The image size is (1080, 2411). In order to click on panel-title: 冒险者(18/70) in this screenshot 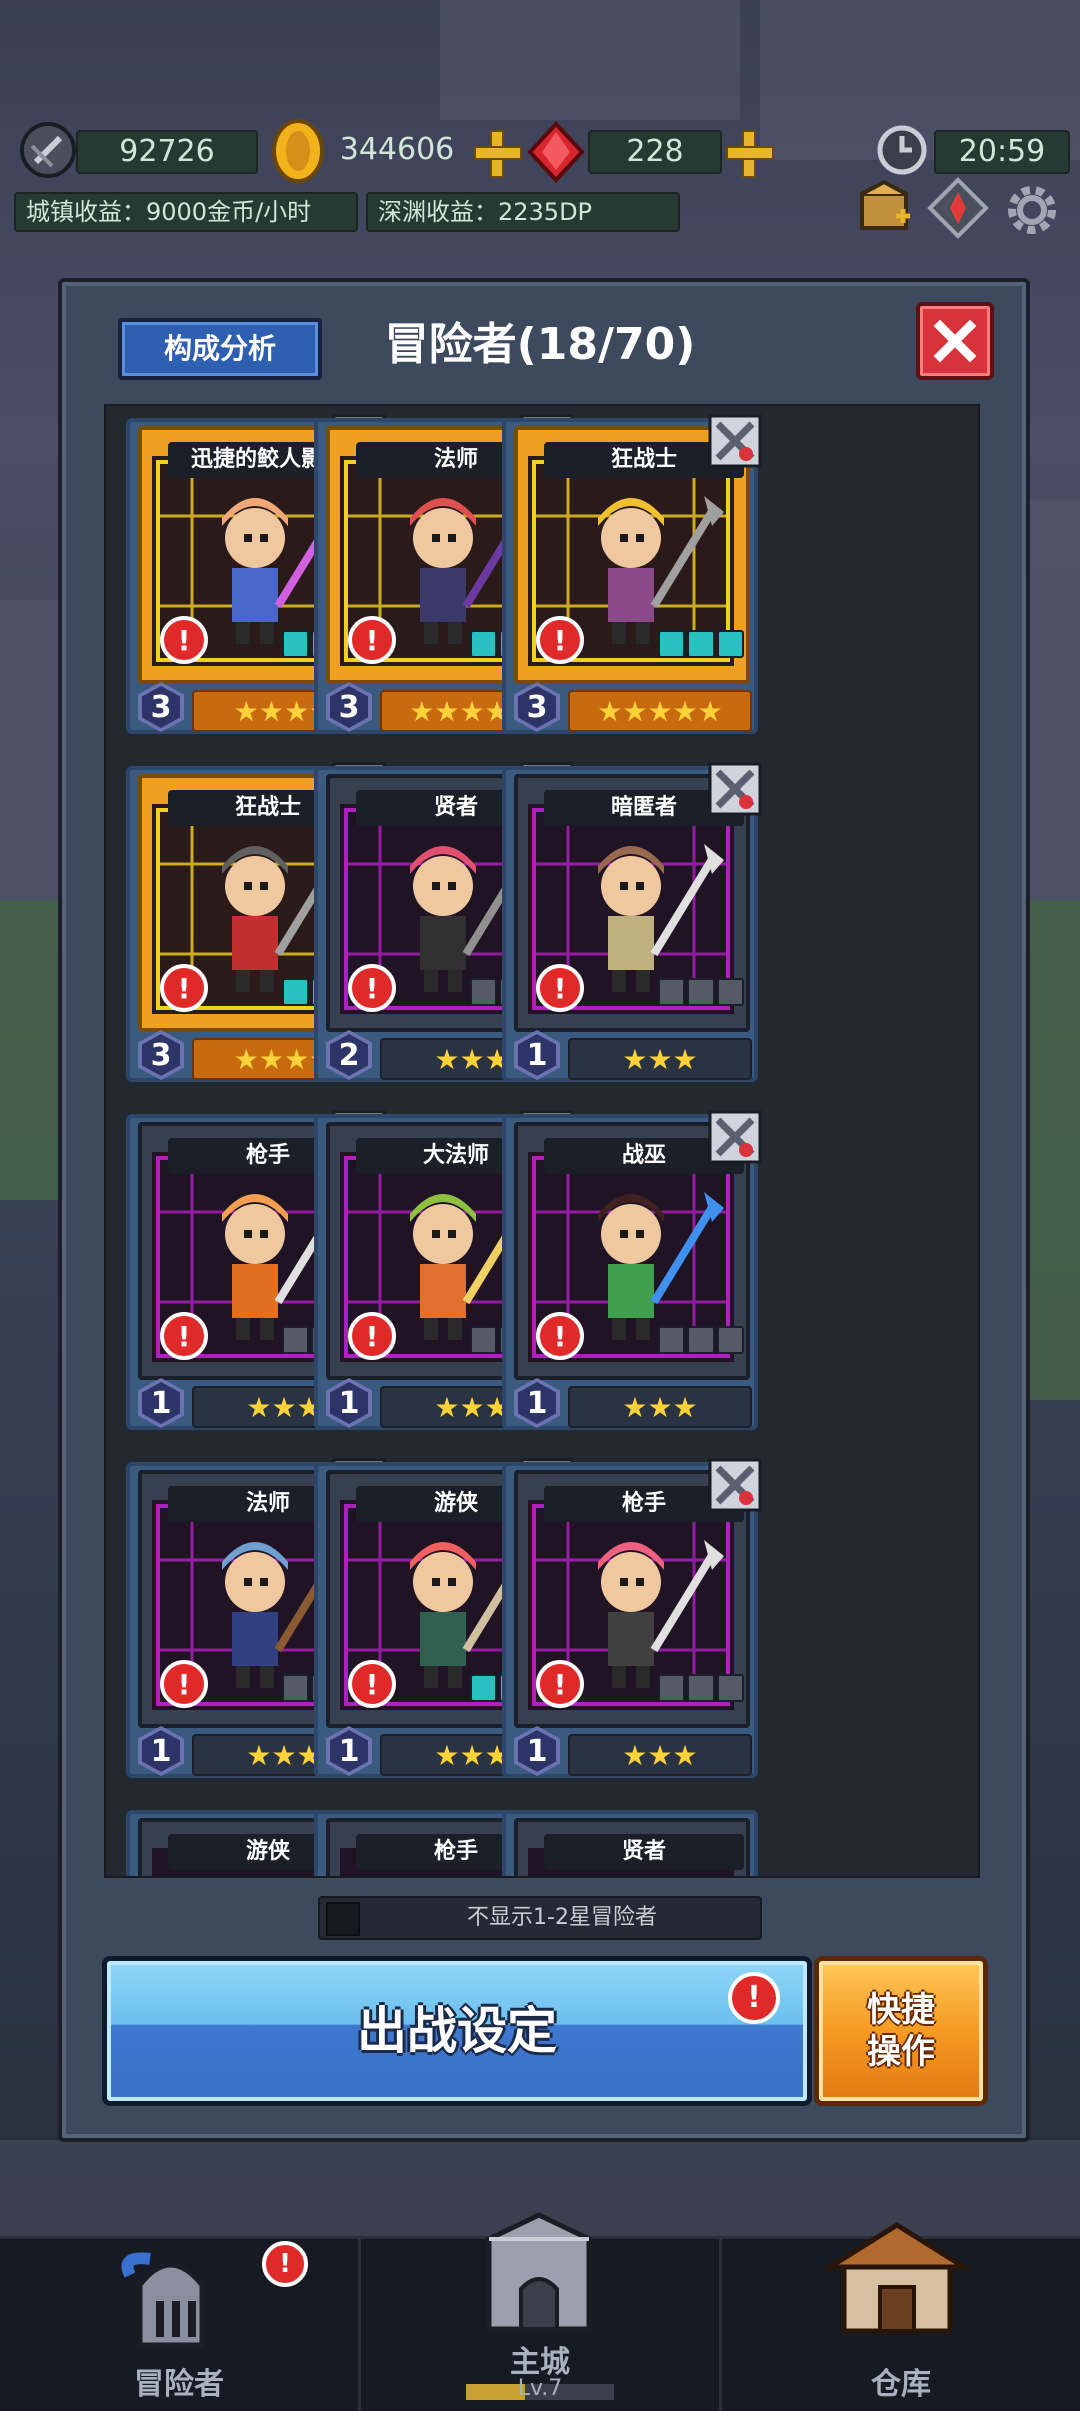, I will do `click(540, 344)`.